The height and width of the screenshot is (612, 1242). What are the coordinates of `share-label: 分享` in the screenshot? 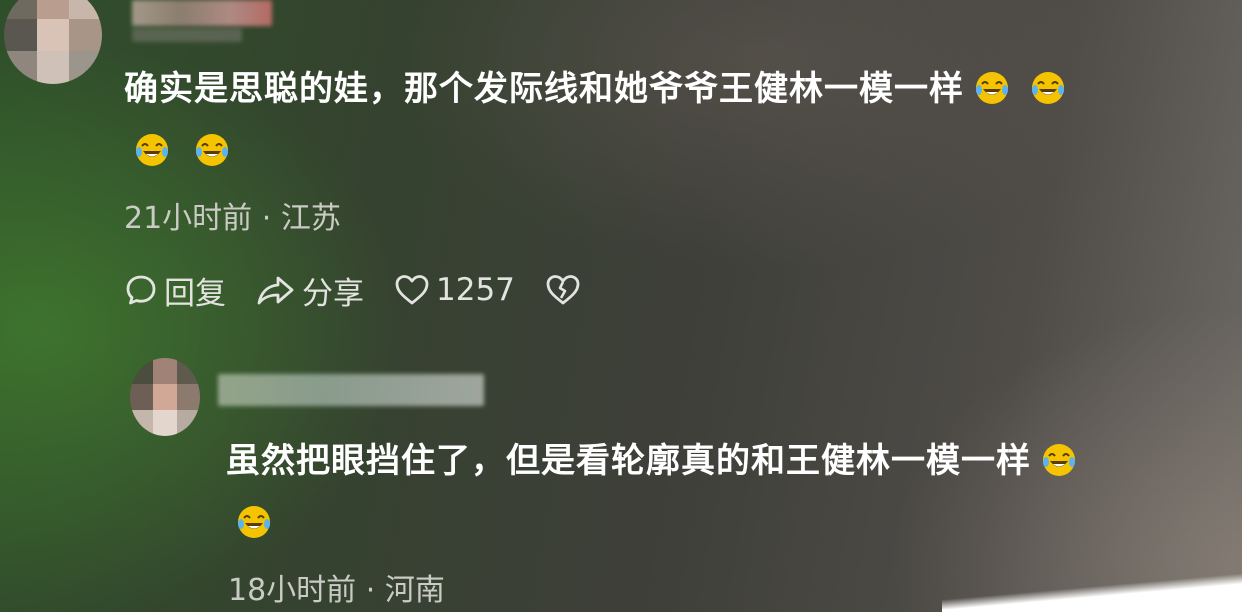 It's located at (333, 293).